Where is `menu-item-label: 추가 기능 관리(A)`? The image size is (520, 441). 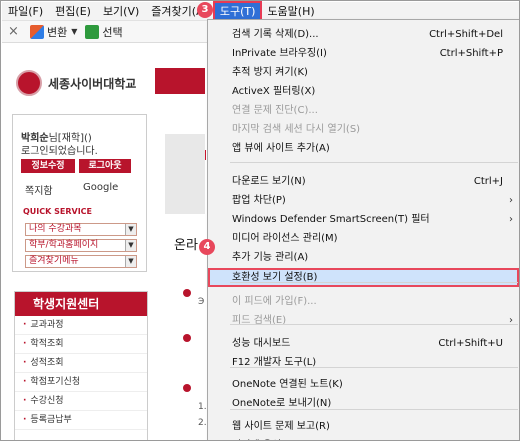
menu-item-label: 추가 기능 관리(A) is located at coordinates (270, 257).